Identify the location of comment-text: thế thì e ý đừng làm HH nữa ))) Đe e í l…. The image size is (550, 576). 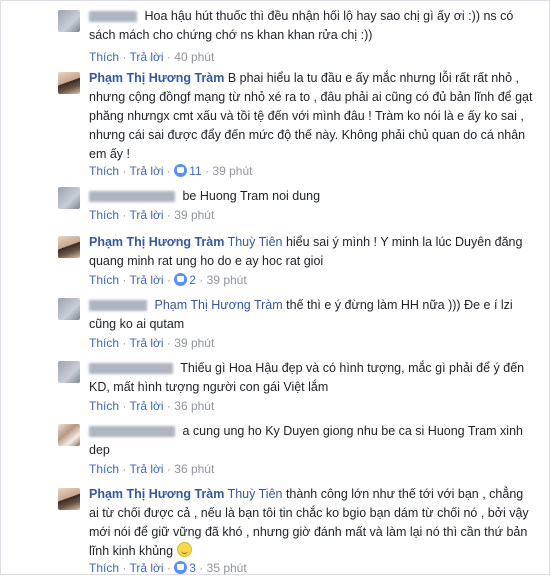
(301, 314).